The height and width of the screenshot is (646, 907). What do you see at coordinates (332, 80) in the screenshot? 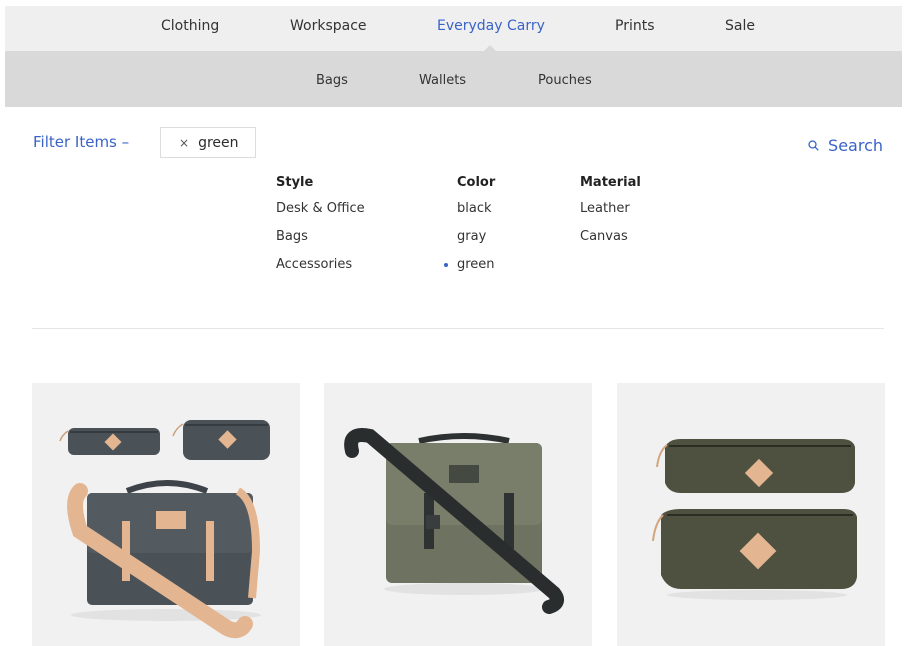
I see `subnav-item-bags: Bags` at bounding box center [332, 80].